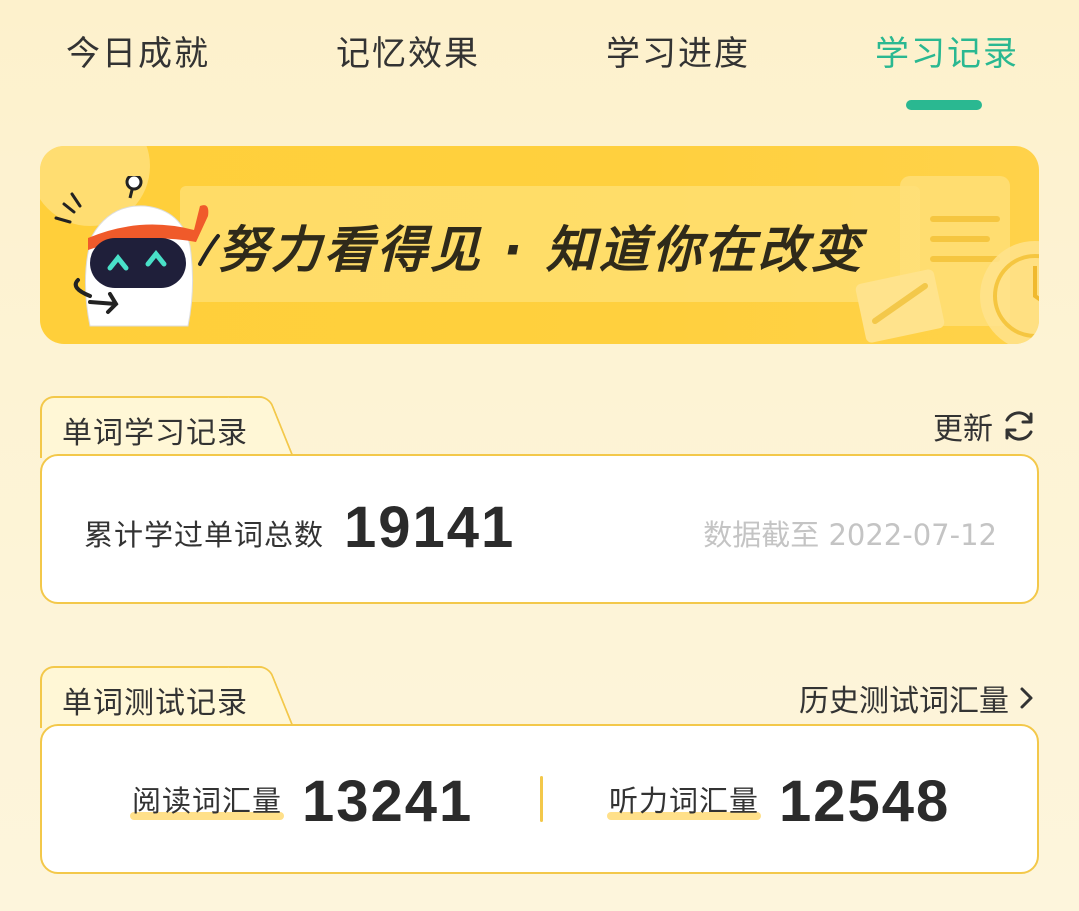  Describe the element at coordinates (850, 535) in the screenshot. I see `data-date-note: 数据截至 2022-07-12` at that location.